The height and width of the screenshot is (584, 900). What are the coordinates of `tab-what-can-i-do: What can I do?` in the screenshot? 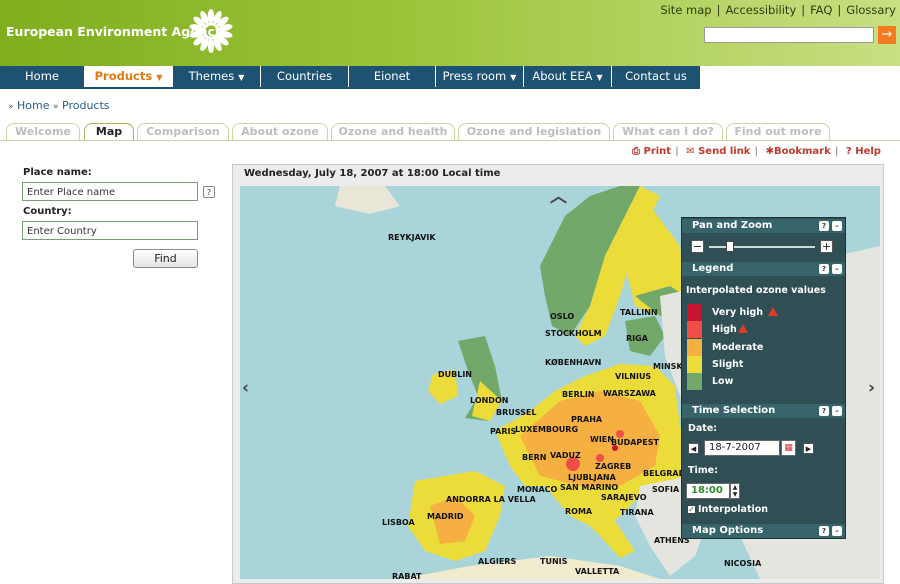 It's located at (668, 131).